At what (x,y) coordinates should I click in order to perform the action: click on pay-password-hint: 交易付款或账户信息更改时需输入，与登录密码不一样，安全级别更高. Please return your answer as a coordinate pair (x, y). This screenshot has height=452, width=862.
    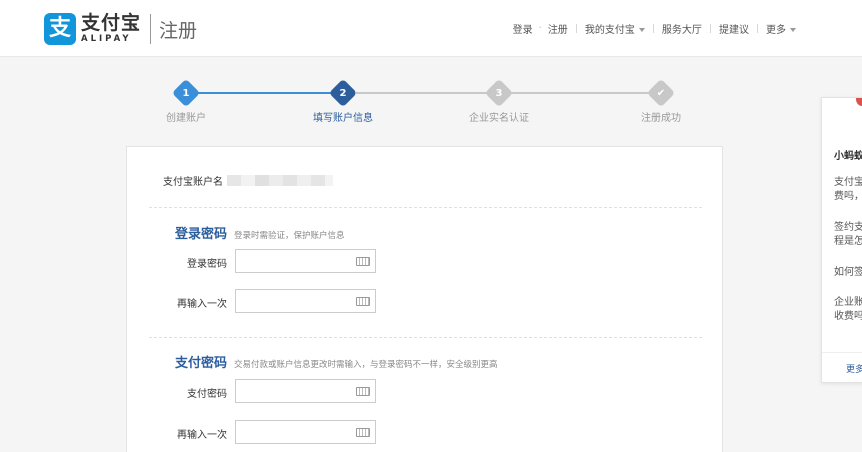
    Looking at the image, I should click on (366, 365).